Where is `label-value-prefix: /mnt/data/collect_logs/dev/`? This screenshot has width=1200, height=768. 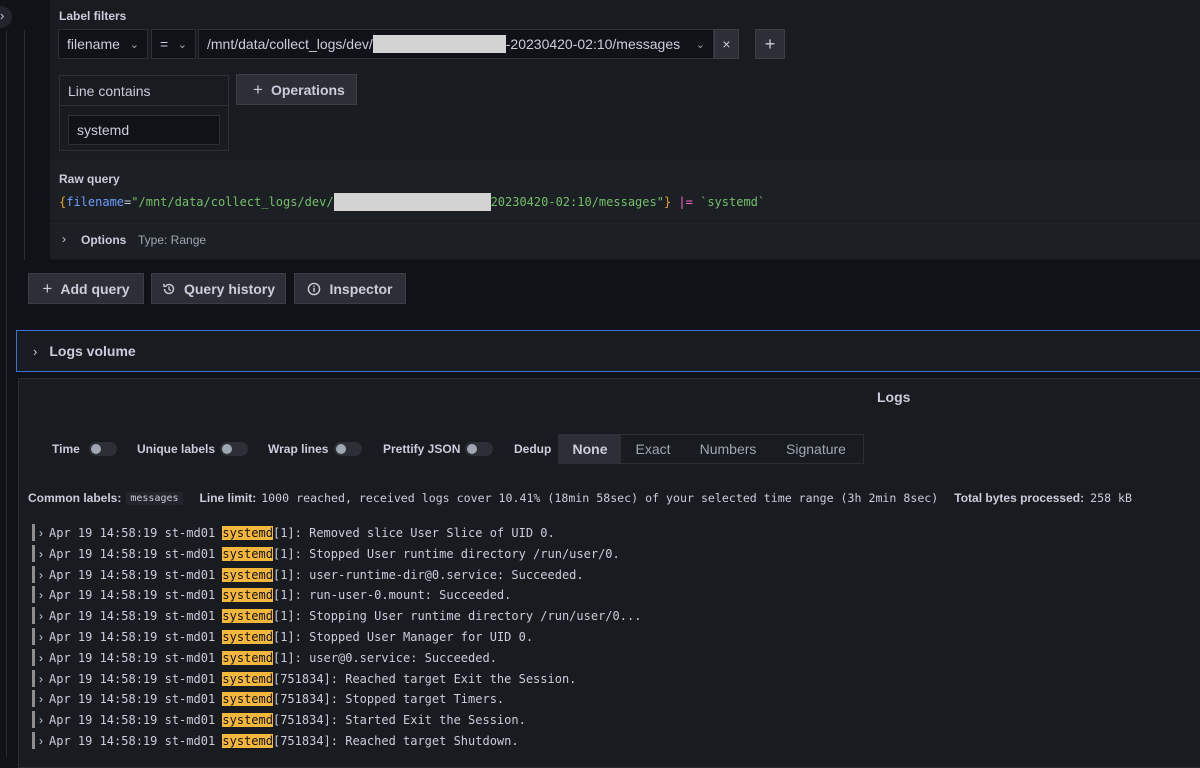 label-value-prefix: /mnt/data/collect_logs/dev/ is located at coordinates (290, 44).